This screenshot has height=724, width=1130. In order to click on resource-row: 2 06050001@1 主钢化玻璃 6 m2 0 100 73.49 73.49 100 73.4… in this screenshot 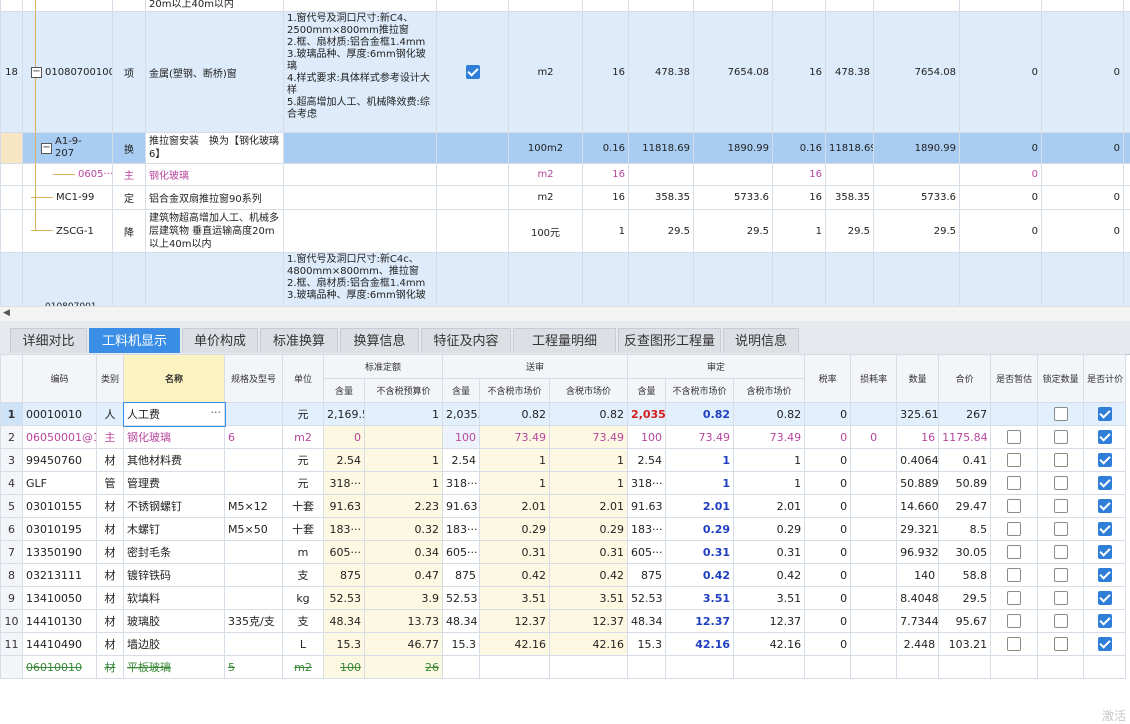, I will do `click(563, 437)`.